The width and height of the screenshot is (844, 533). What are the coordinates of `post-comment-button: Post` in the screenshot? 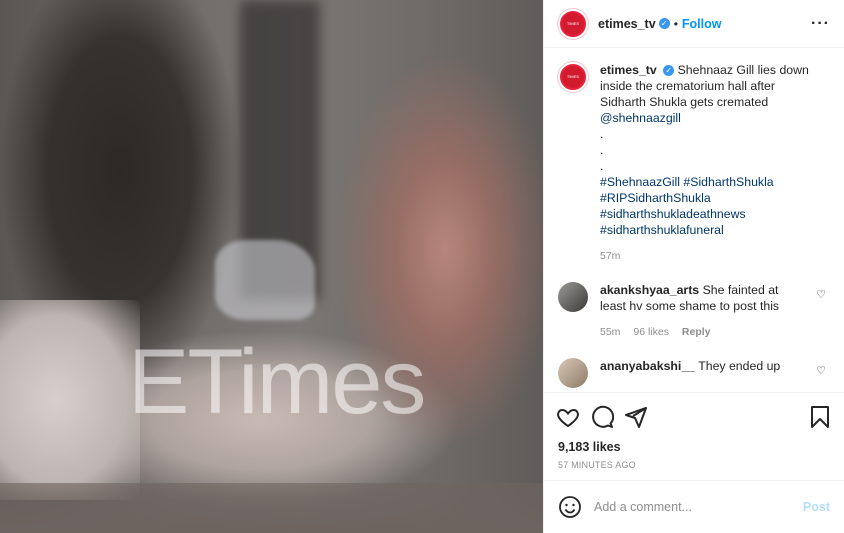 It's located at (816, 507).